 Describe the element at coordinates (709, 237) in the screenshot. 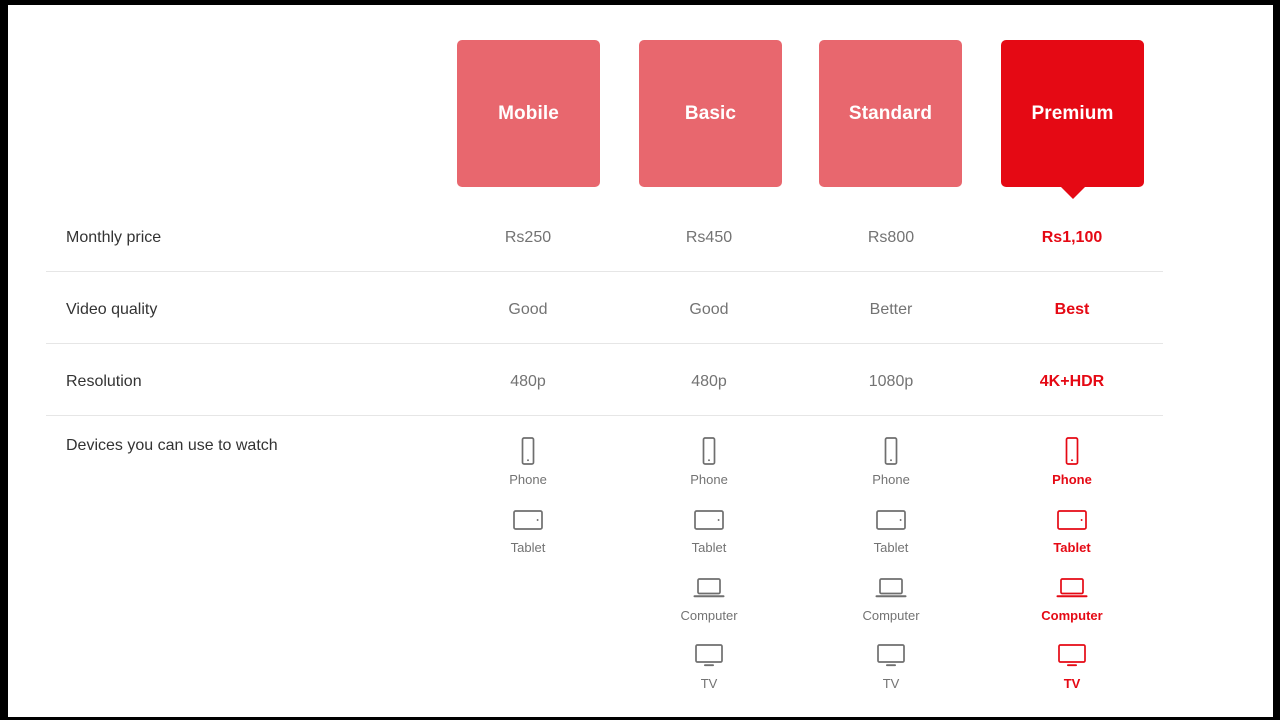

I see `cell-price-basic: Rs450` at that location.